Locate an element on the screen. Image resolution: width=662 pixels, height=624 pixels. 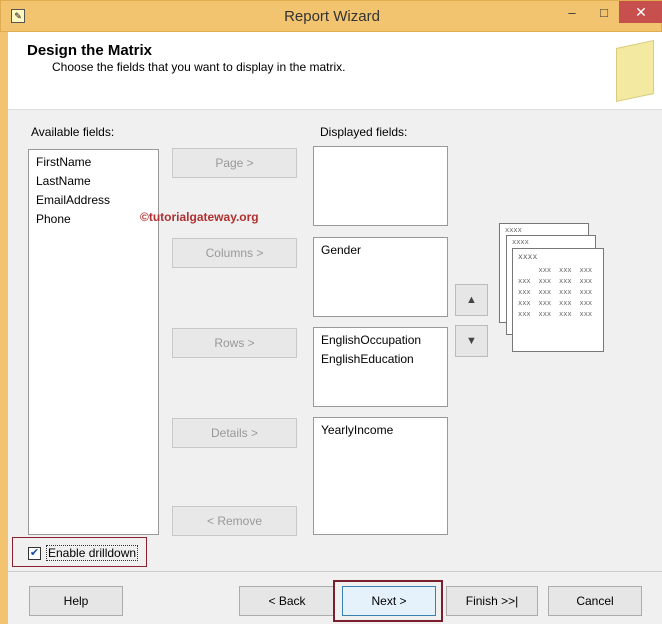
watermark: ©tutorialgateway.org is located at coordinates (199, 217).